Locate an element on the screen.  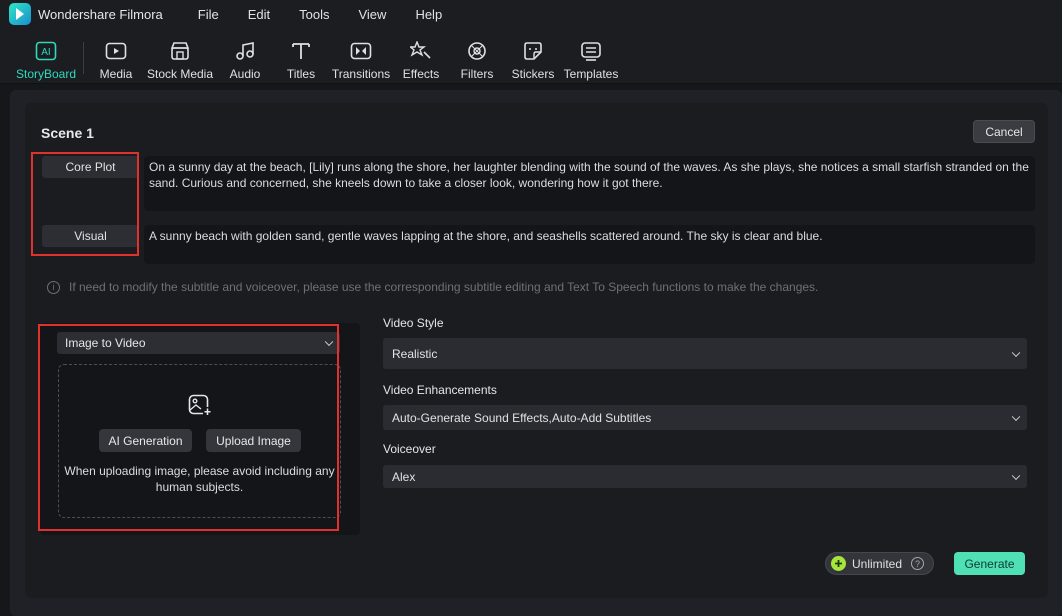
menu-bar: File Edit Tools View Help is located at coordinates (334, 14).